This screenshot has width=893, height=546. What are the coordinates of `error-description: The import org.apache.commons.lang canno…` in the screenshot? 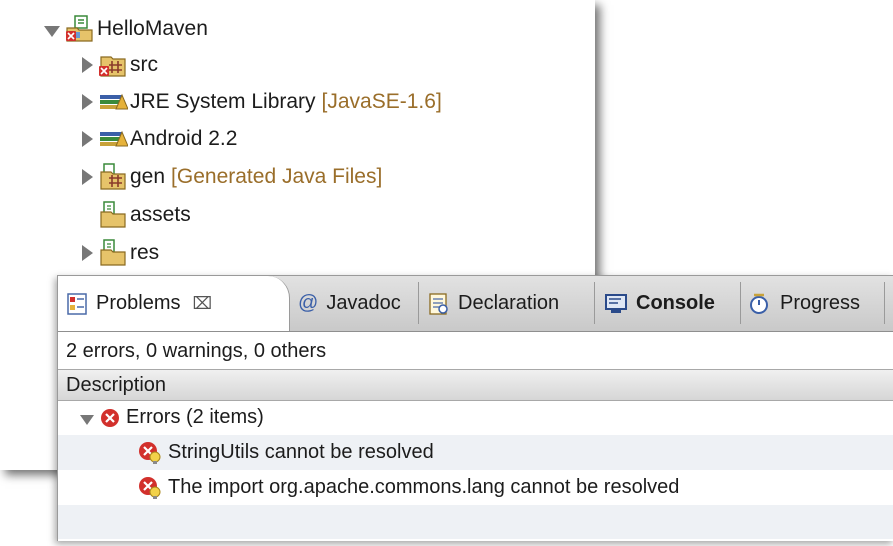 It's located at (424, 487).